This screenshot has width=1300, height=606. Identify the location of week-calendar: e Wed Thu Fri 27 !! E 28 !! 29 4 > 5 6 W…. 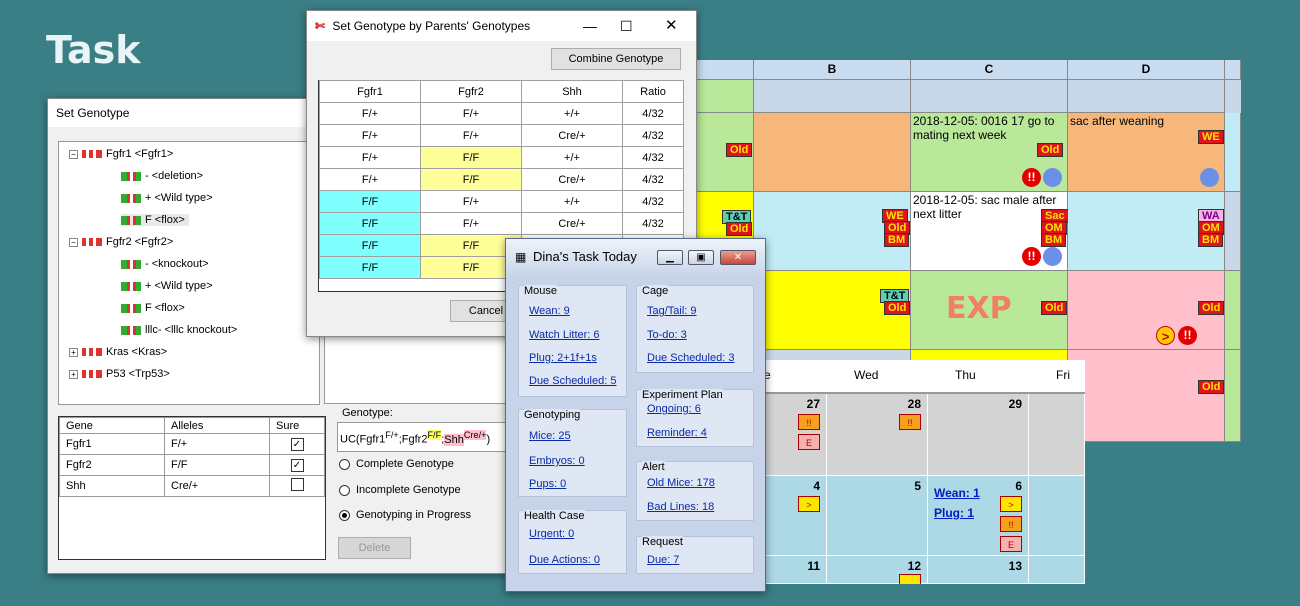
(923, 472).